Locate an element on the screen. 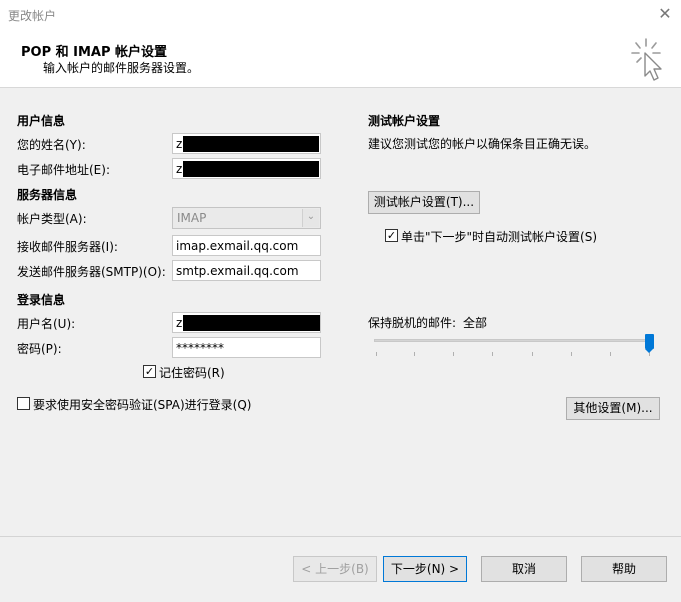  user-info-heading: 用户信息 is located at coordinates (41, 121).